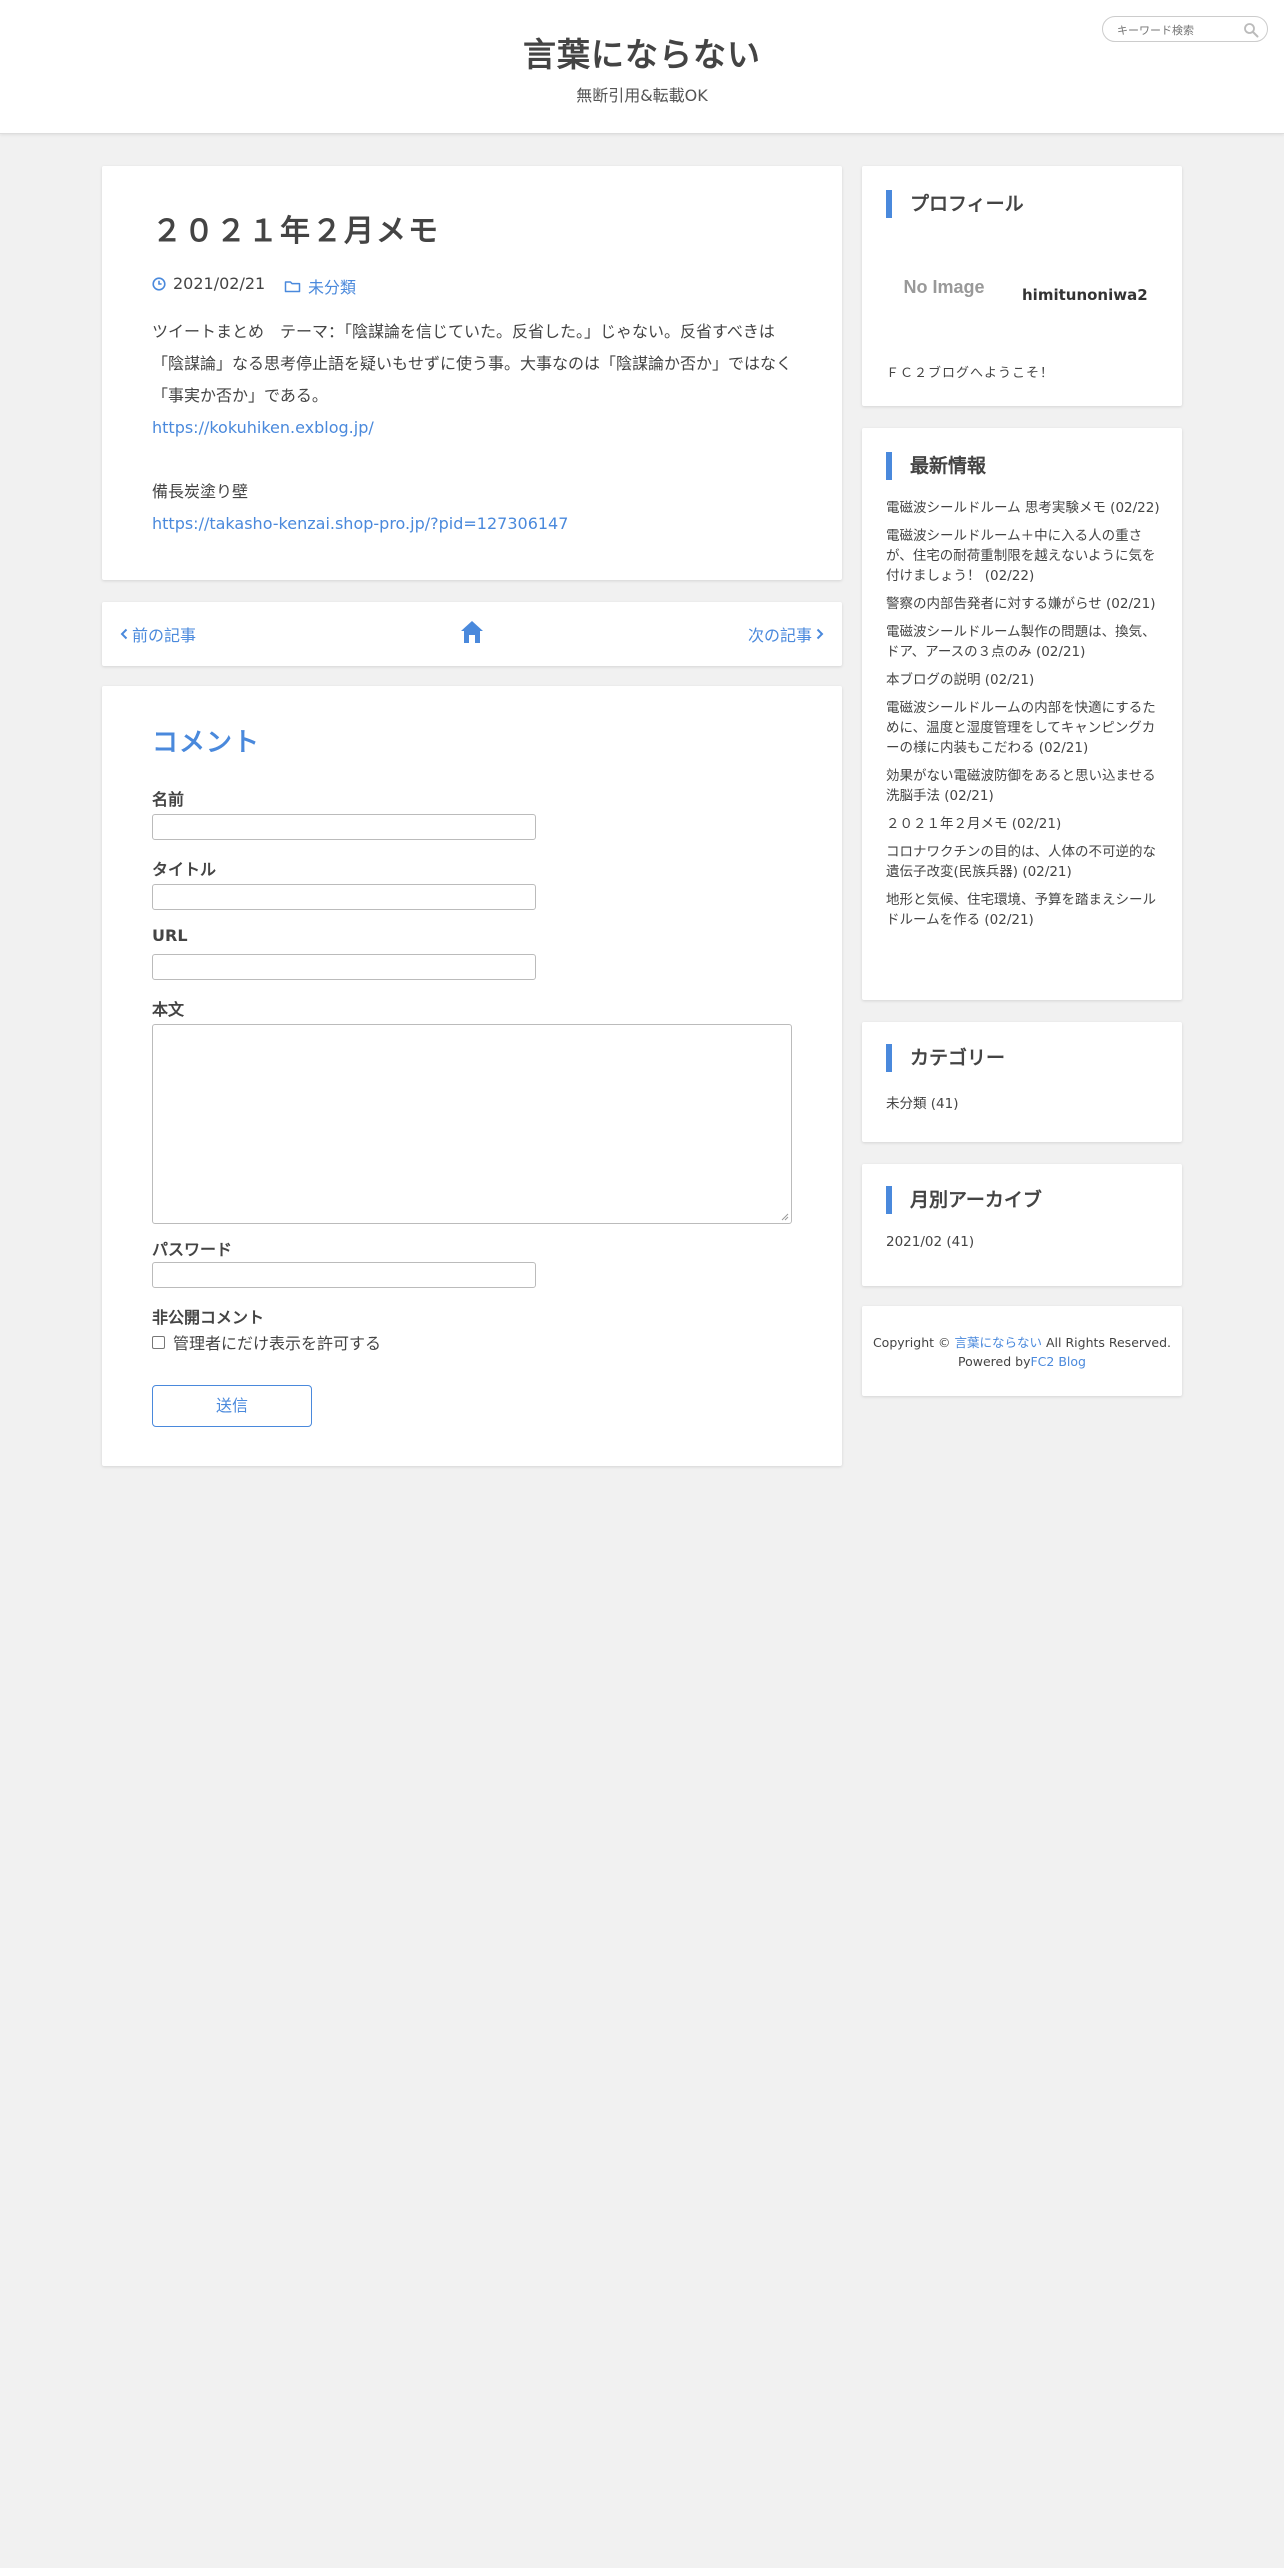 Image resolution: width=1284 pixels, height=2568 pixels. What do you see at coordinates (1251, 30) in the screenshot?
I see `search-icon` at bounding box center [1251, 30].